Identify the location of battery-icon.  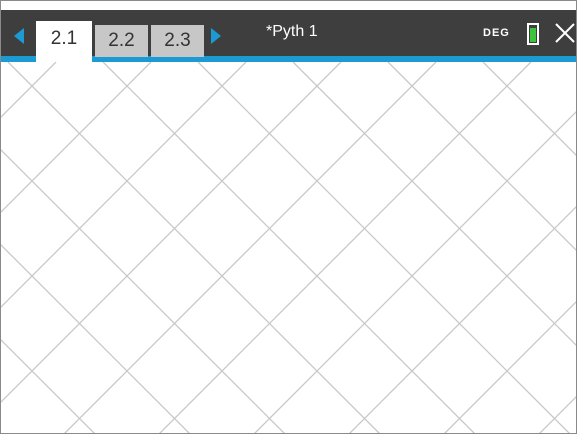
(533, 34).